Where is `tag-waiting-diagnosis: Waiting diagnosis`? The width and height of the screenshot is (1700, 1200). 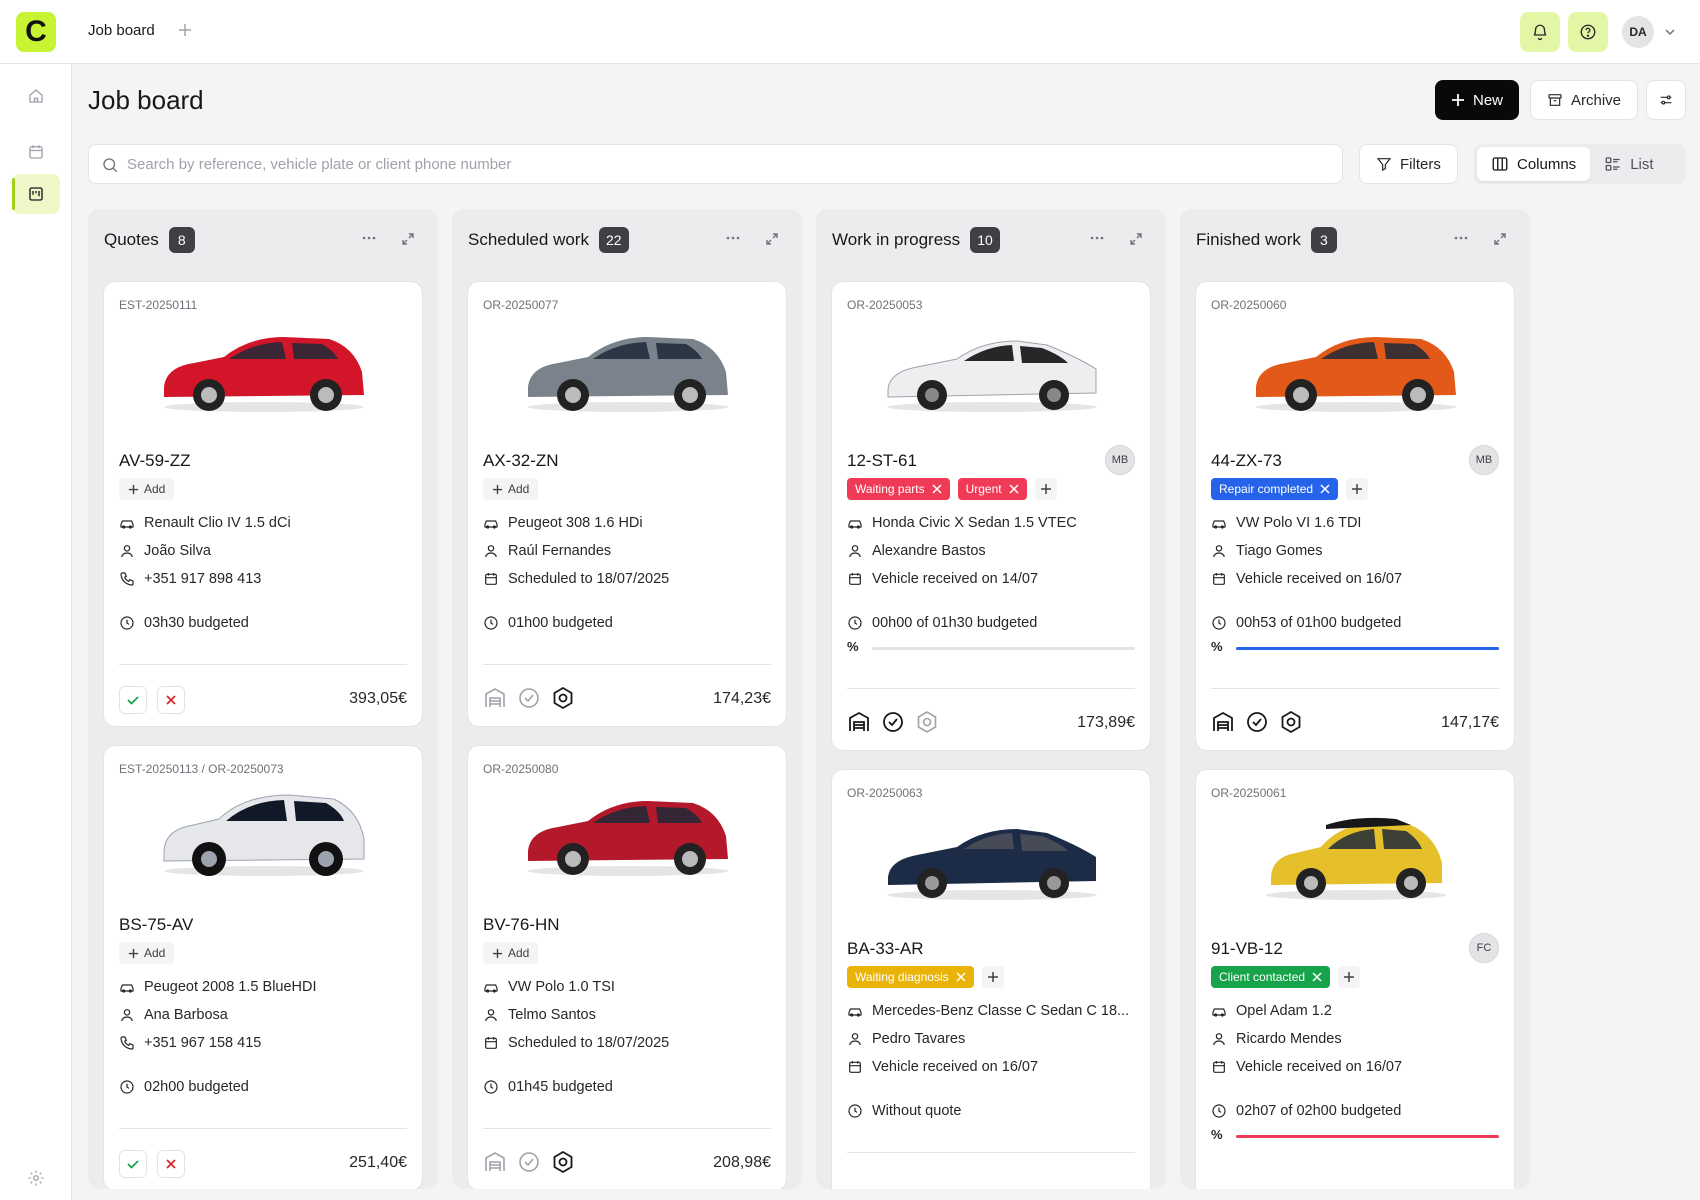
tag-waiting-diagnosis: Waiting diagnosis is located at coordinates (910, 977).